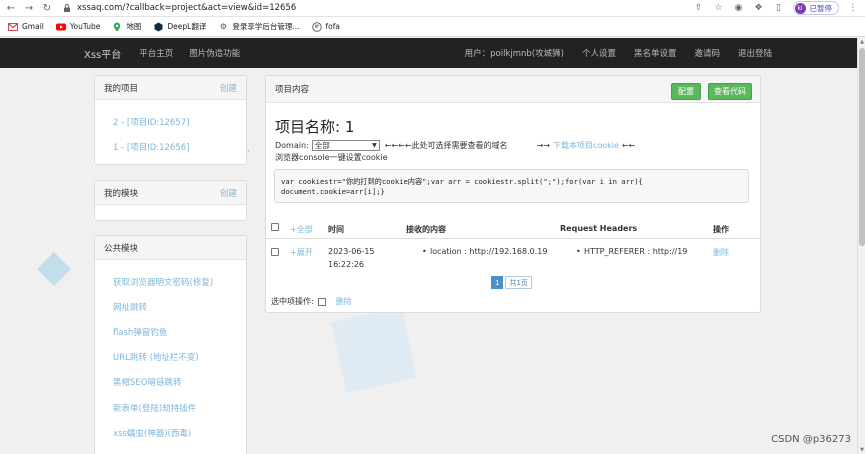 This screenshot has width=865, height=454. I want to click on pagination: 1 共1页, so click(511, 282).